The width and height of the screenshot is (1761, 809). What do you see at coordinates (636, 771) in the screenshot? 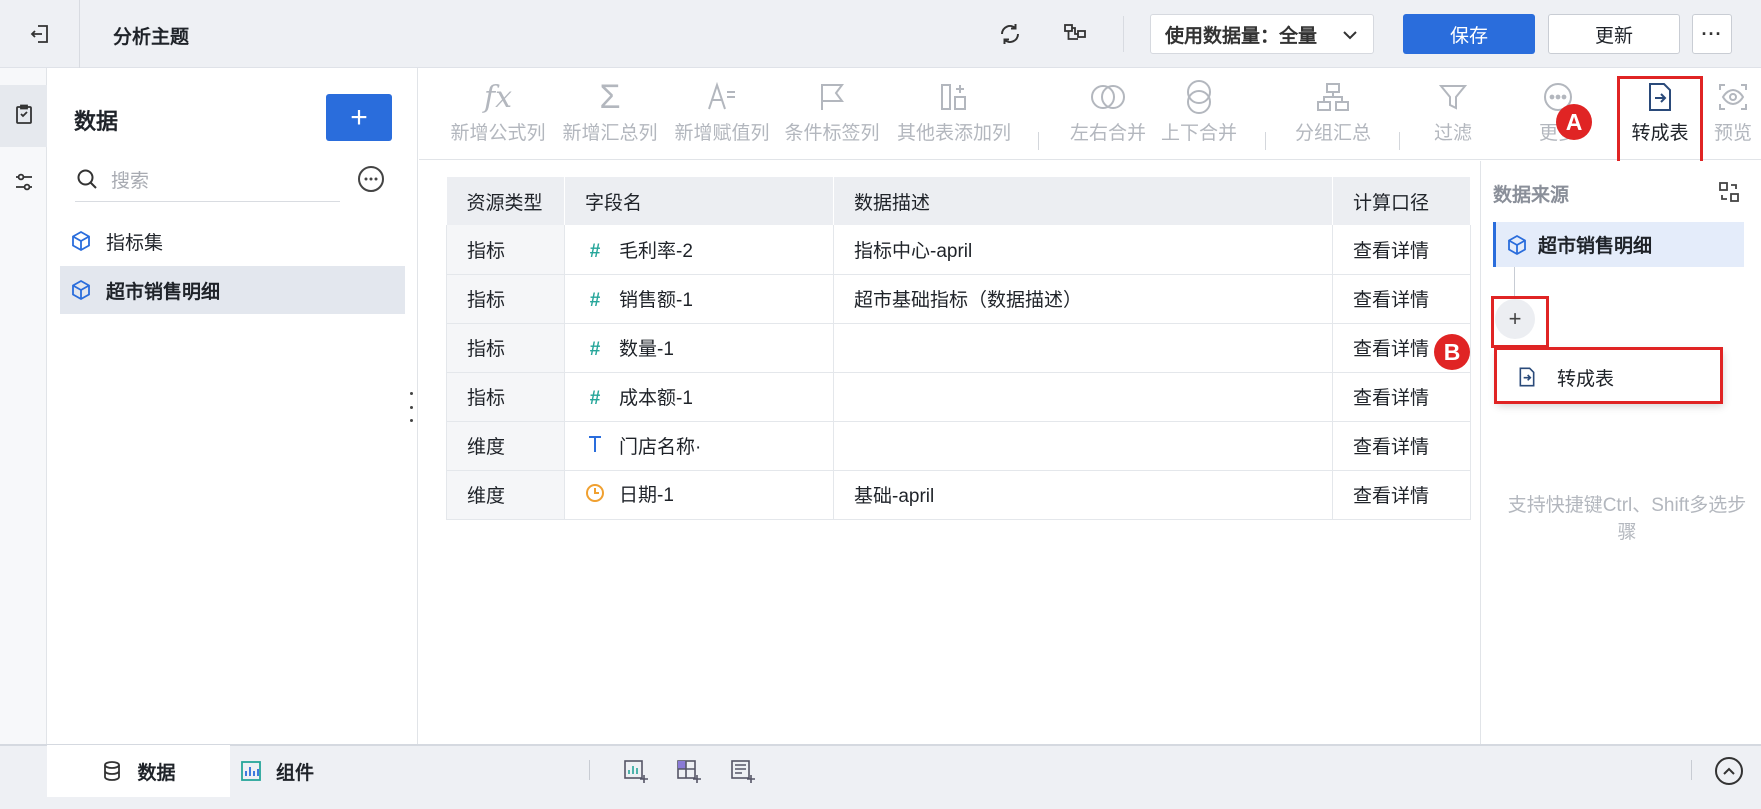
I see `add-chart-icon` at bounding box center [636, 771].